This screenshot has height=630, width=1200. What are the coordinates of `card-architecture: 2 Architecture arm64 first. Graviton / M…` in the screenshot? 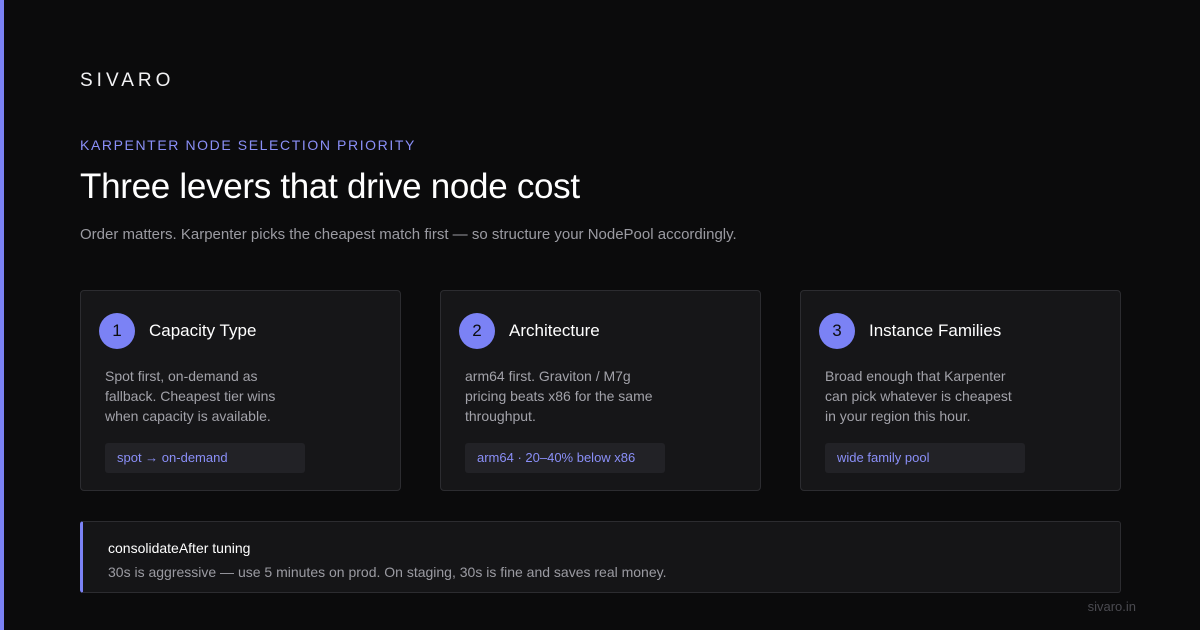 It's located at (600, 390).